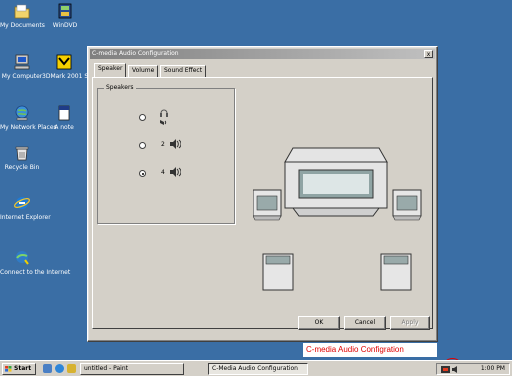  I want to click on tab-speaker: Speaker, so click(110, 70).